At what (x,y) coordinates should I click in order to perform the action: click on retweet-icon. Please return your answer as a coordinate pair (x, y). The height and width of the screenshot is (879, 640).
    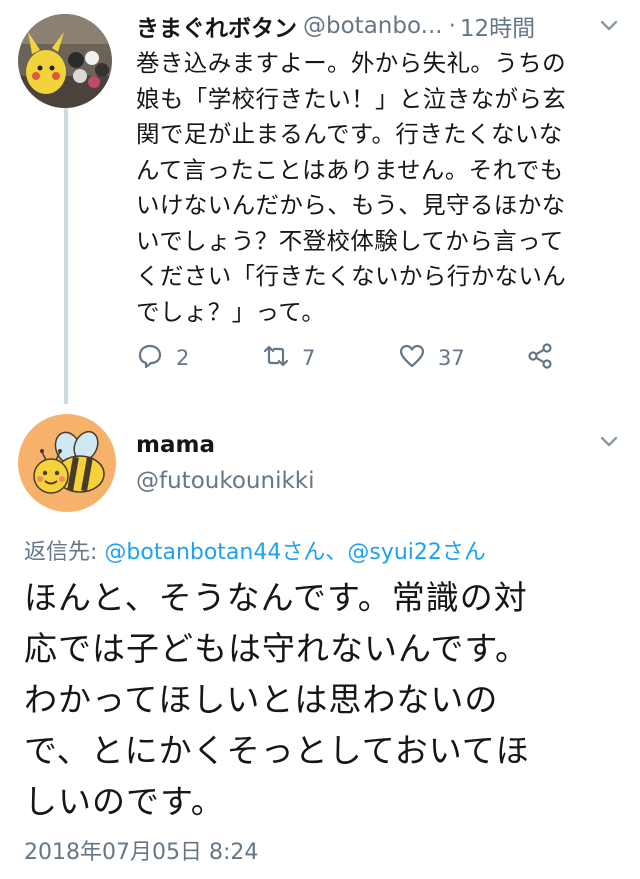
    Looking at the image, I should click on (276, 358).